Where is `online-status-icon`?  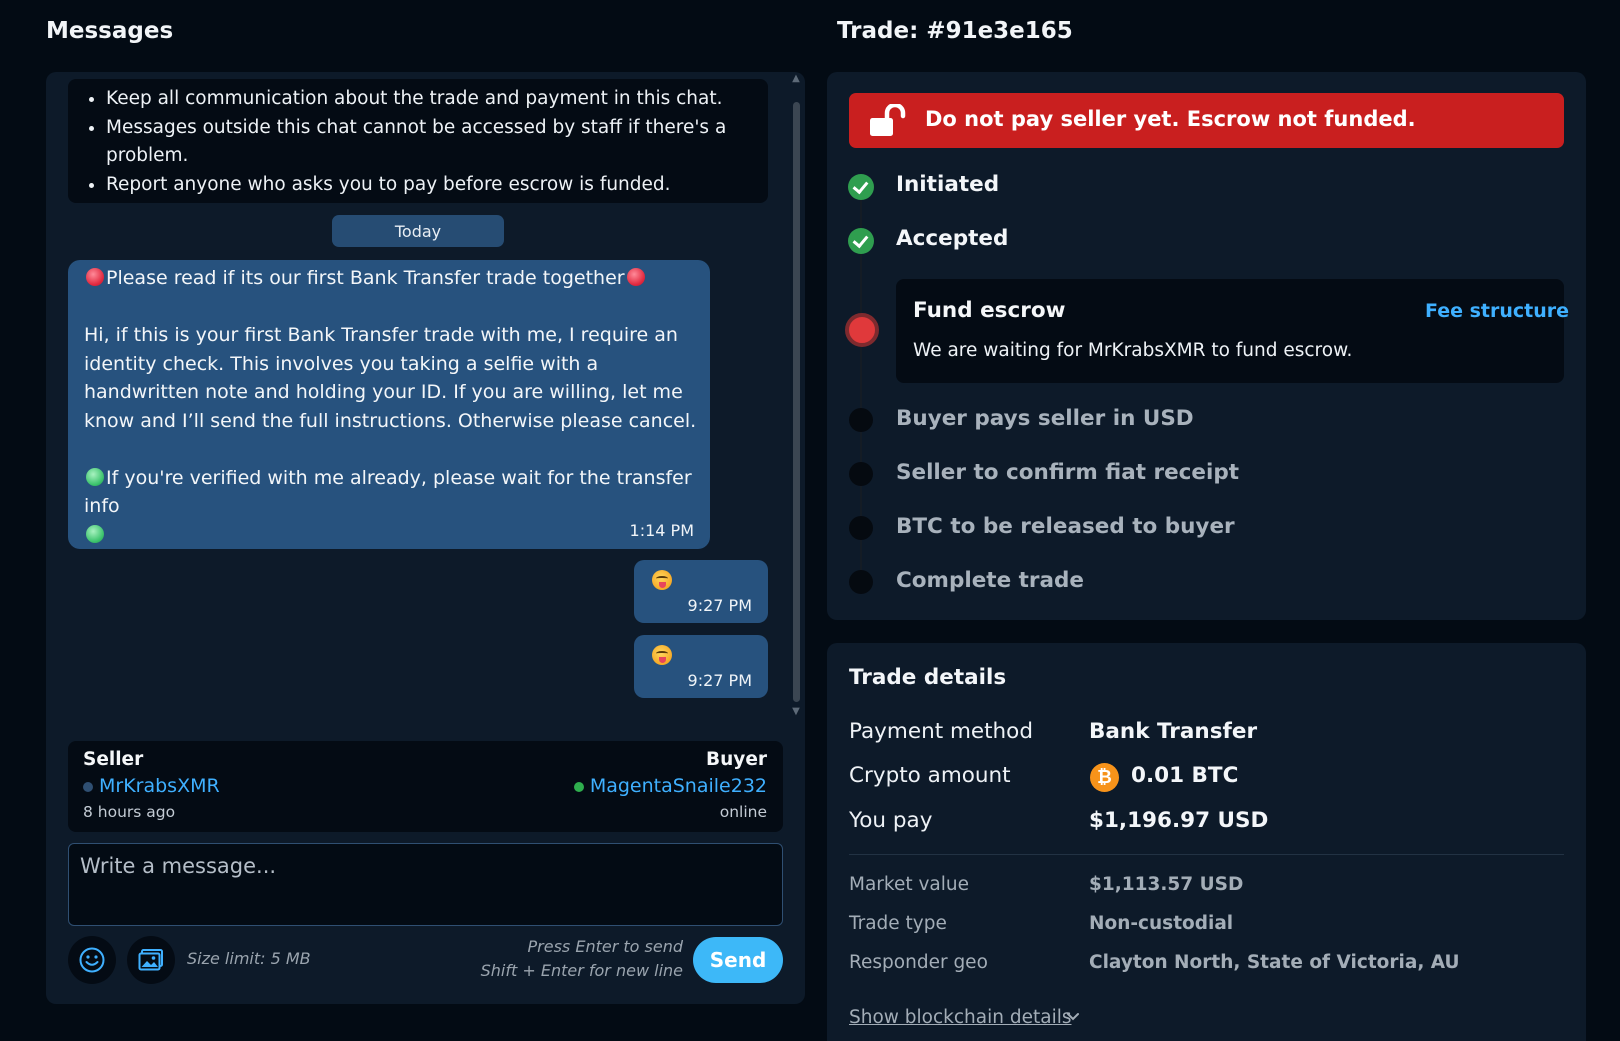 online-status-icon is located at coordinates (578, 787).